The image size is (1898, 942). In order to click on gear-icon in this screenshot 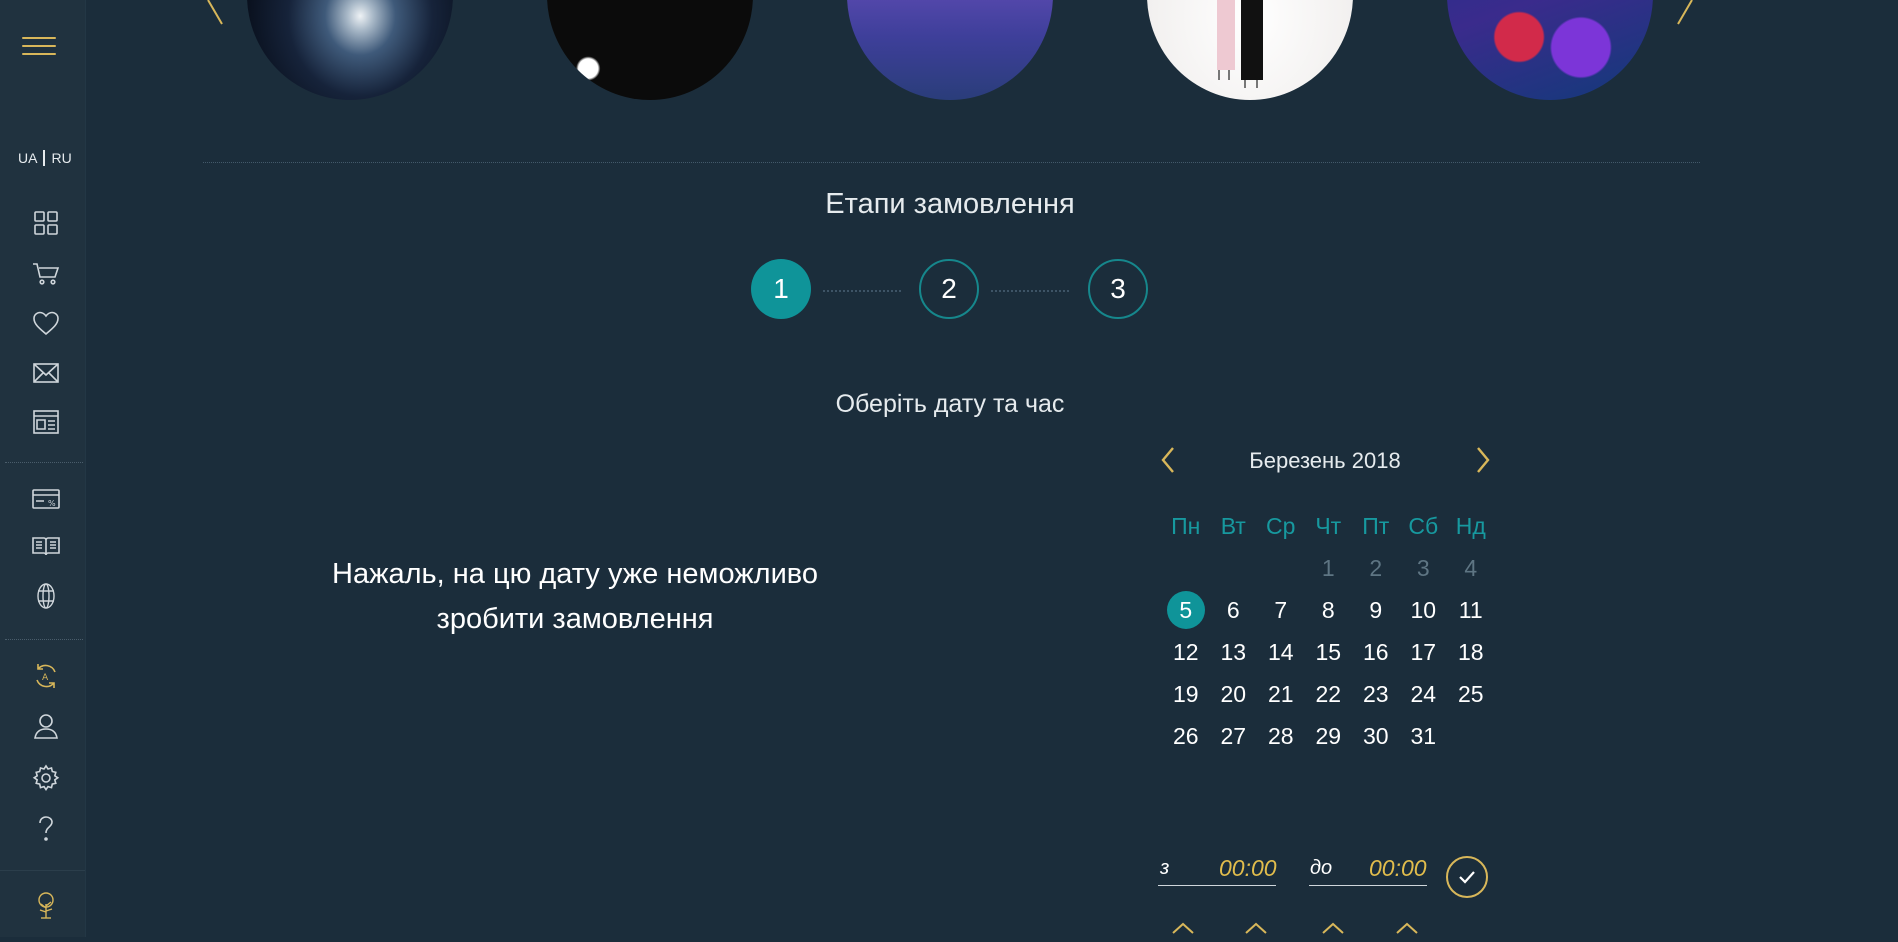, I will do `click(46, 778)`.